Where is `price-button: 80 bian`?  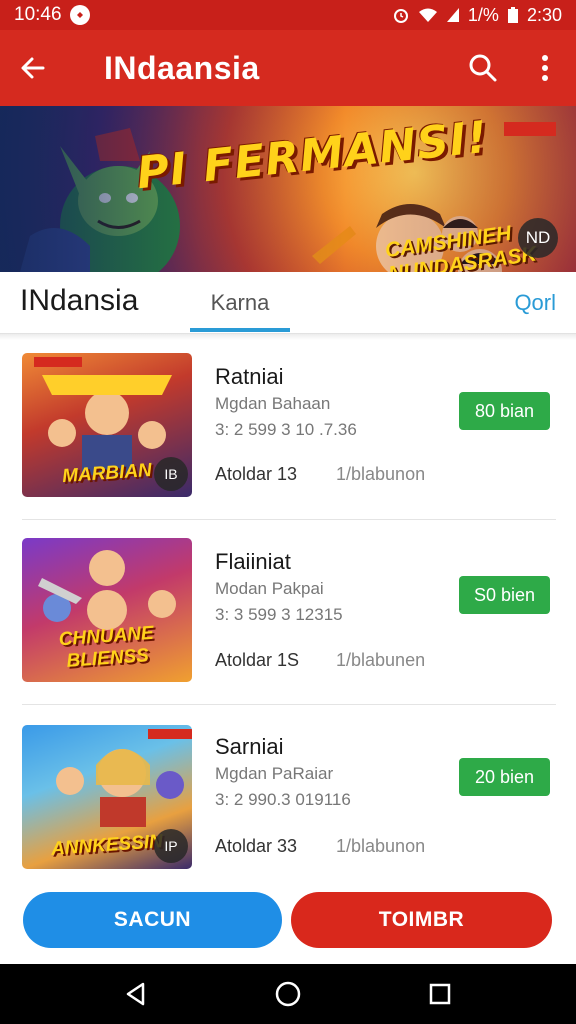 price-button: 80 bian is located at coordinates (504, 411).